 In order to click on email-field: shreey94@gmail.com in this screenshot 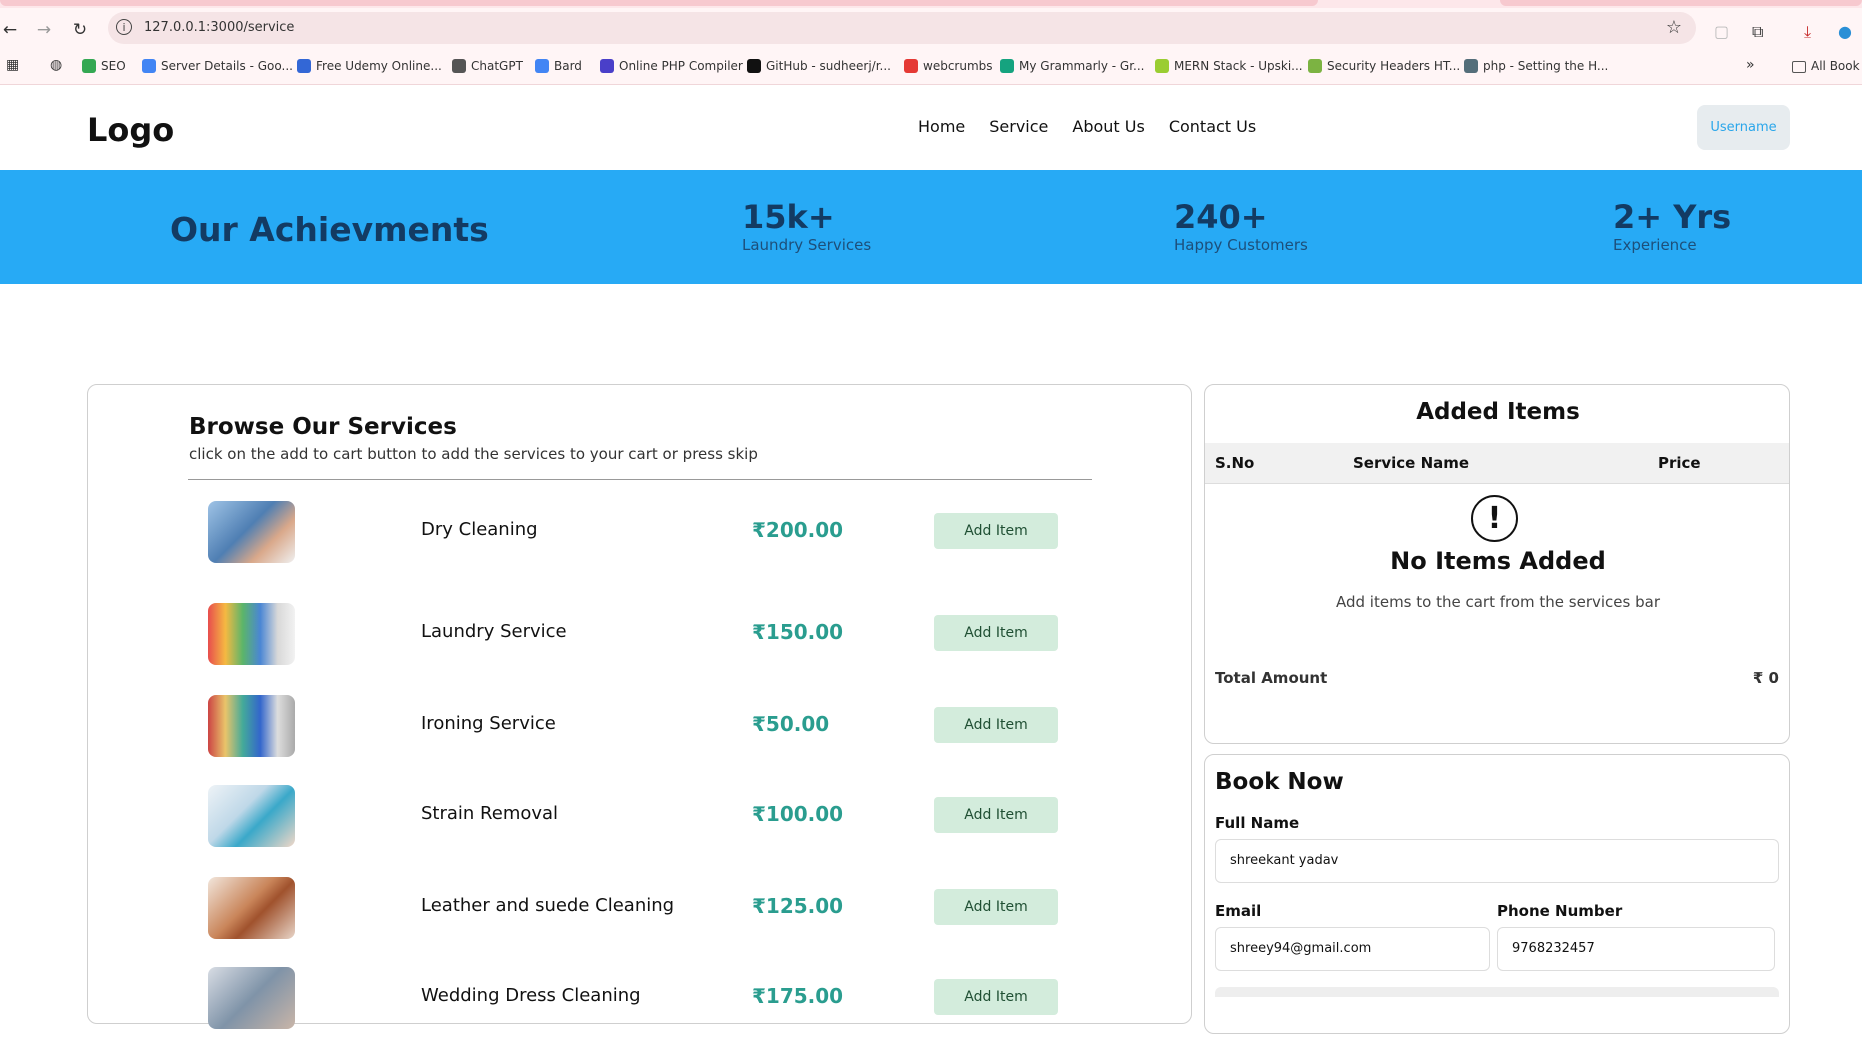, I will do `click(1352, 949)`.